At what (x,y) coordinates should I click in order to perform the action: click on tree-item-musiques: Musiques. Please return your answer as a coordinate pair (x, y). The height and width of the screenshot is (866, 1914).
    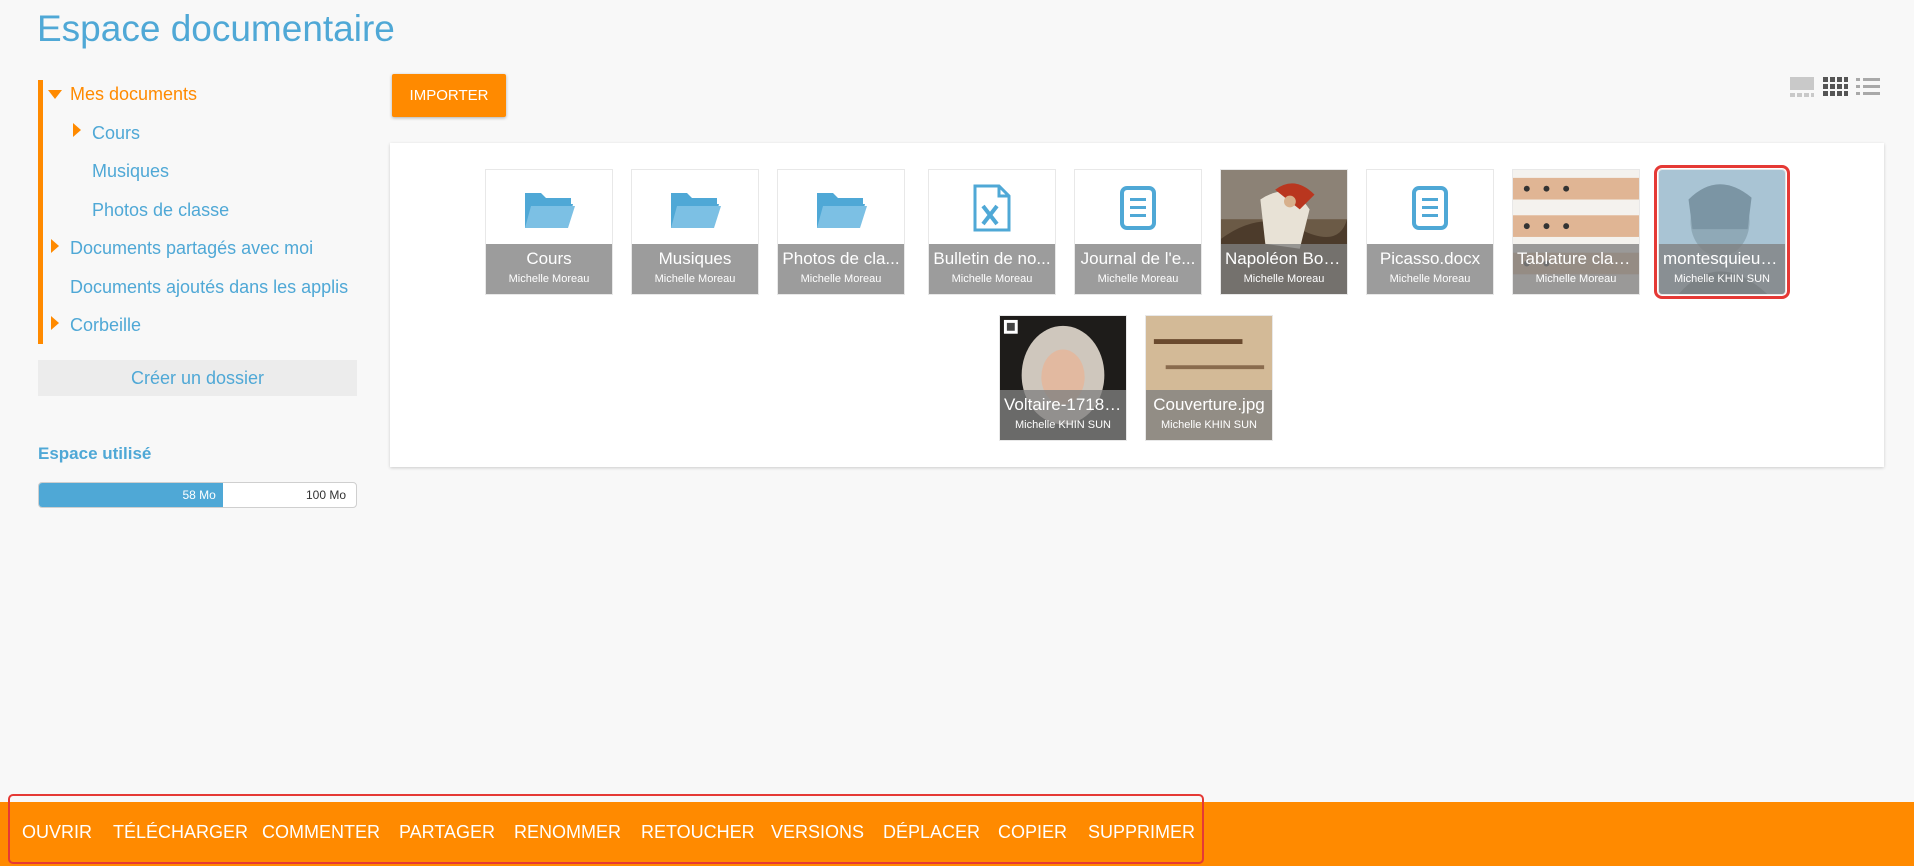
    Looking at the image, I should click on (130, 171).